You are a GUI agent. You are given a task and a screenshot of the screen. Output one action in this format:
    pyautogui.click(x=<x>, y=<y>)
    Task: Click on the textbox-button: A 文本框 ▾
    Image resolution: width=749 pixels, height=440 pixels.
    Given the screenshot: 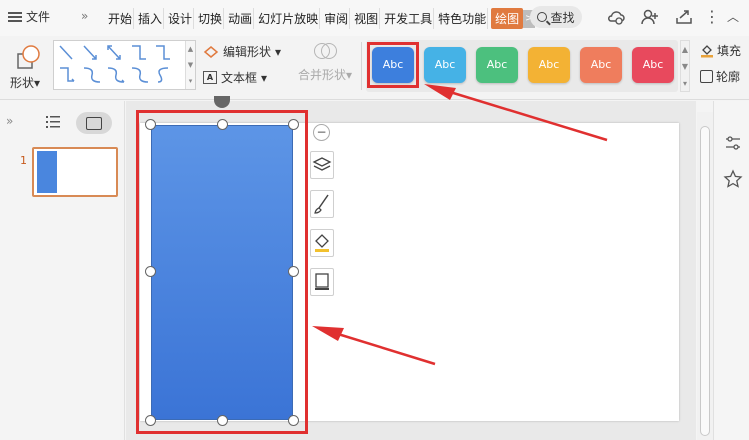 What is the action you would take?
    pyautogui.click(x=235, y=77)
    